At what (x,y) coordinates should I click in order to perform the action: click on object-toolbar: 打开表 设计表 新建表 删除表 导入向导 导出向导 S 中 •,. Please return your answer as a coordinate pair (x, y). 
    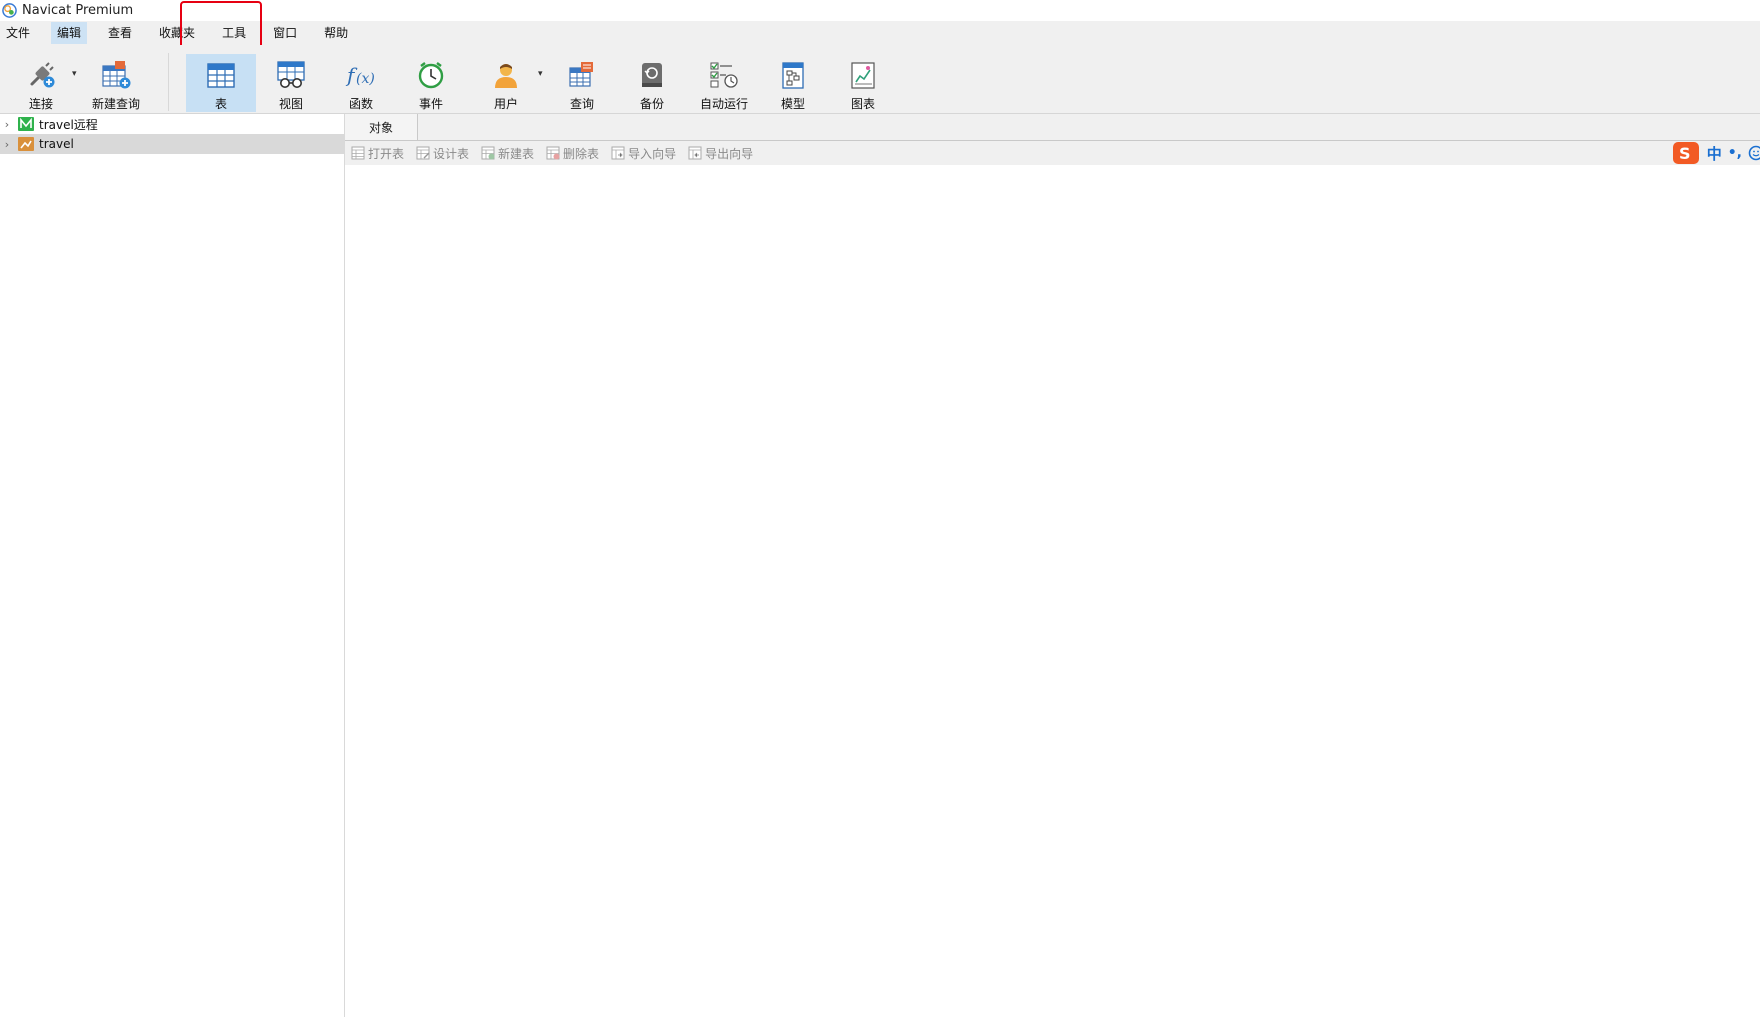
    Looking at the image, I should click on (1052, 153).